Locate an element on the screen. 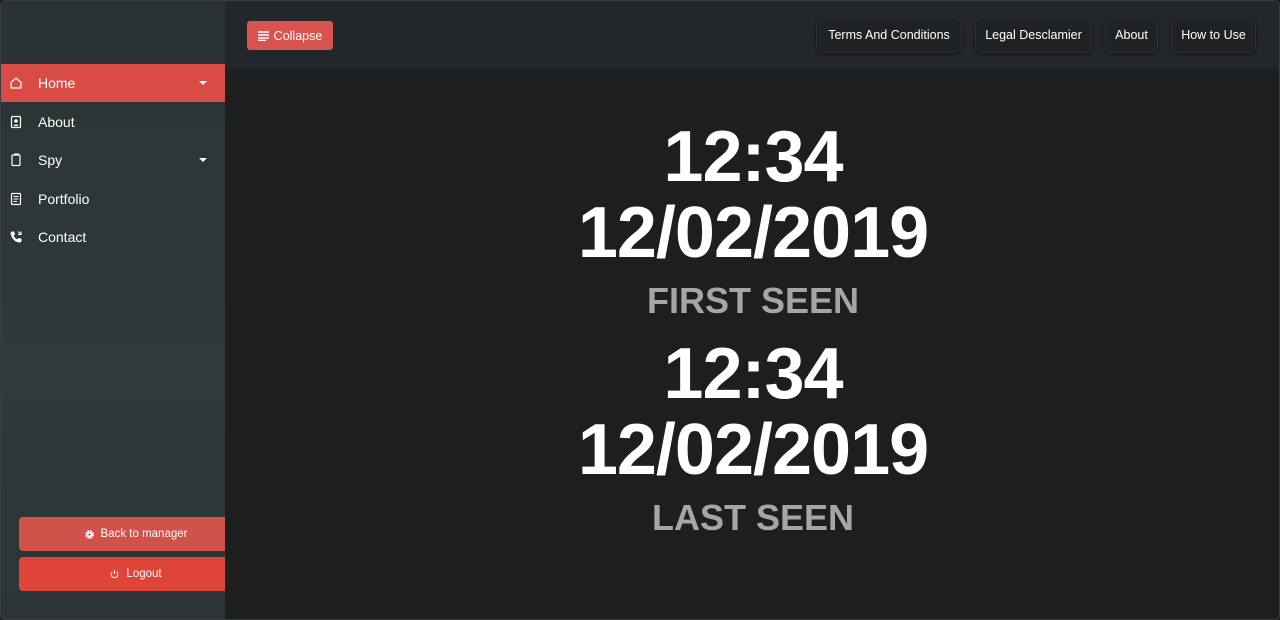  sidebar-item-contact: Contact is located at coordinates (113, 237).